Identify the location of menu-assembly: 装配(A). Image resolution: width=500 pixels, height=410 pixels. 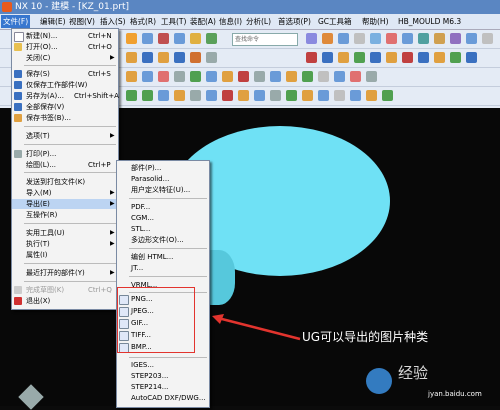
(203, 21).